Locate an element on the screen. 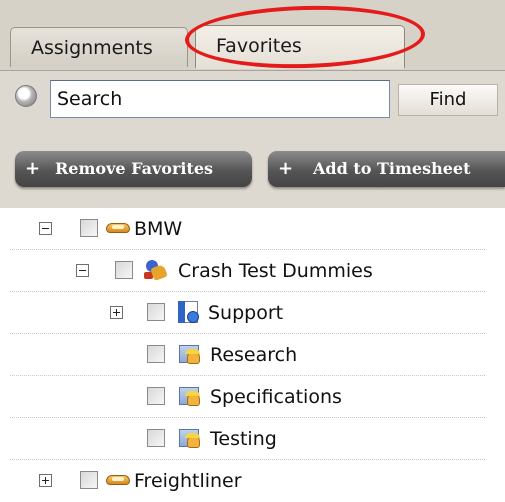 The width and height of the screenshot is (505, 502). remove-favorites-button: + Remove Favorites is located at coordinates (133, 169).